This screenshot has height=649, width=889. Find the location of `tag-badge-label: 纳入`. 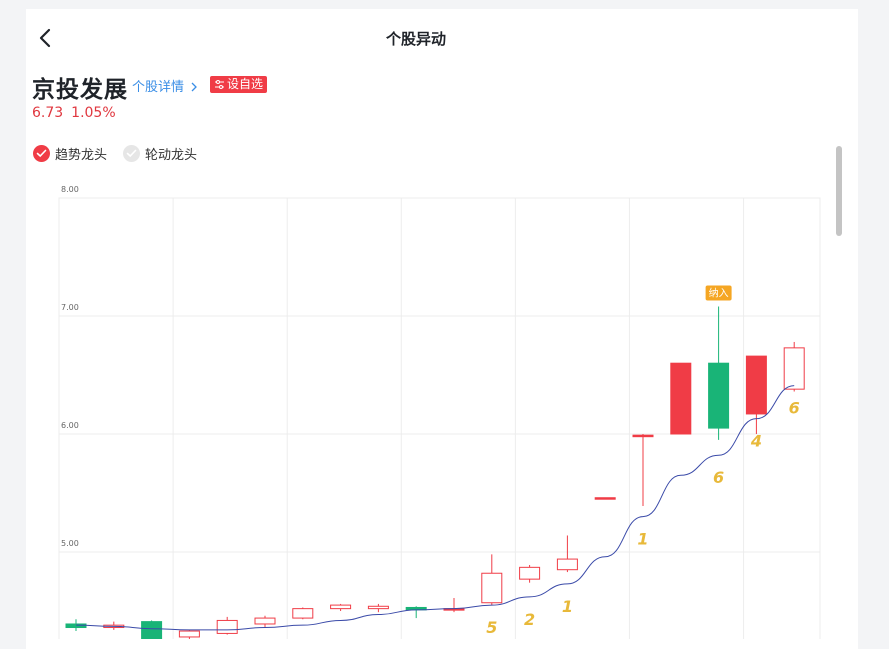

tag-badge-label: 纳入 is located at coordinates (719, 293).